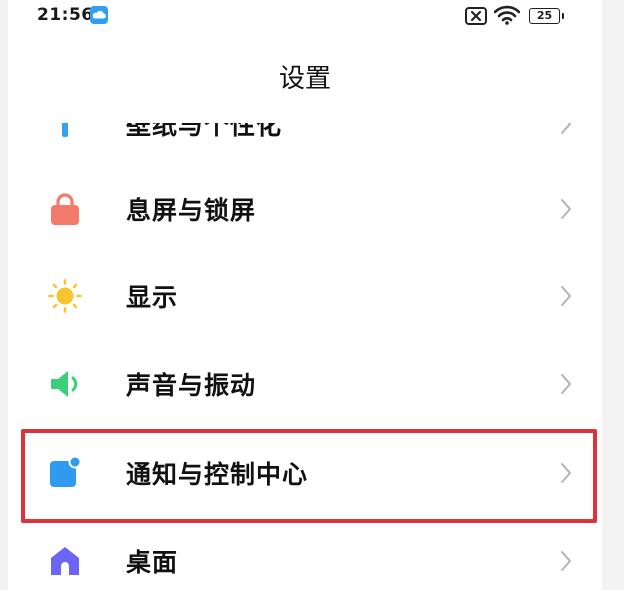 This screenshot has width=624, height=590. What do you see at coordinates (304, 79) in the screenshot?
I see `page-title: 设置` at bounding box center [304, 79].